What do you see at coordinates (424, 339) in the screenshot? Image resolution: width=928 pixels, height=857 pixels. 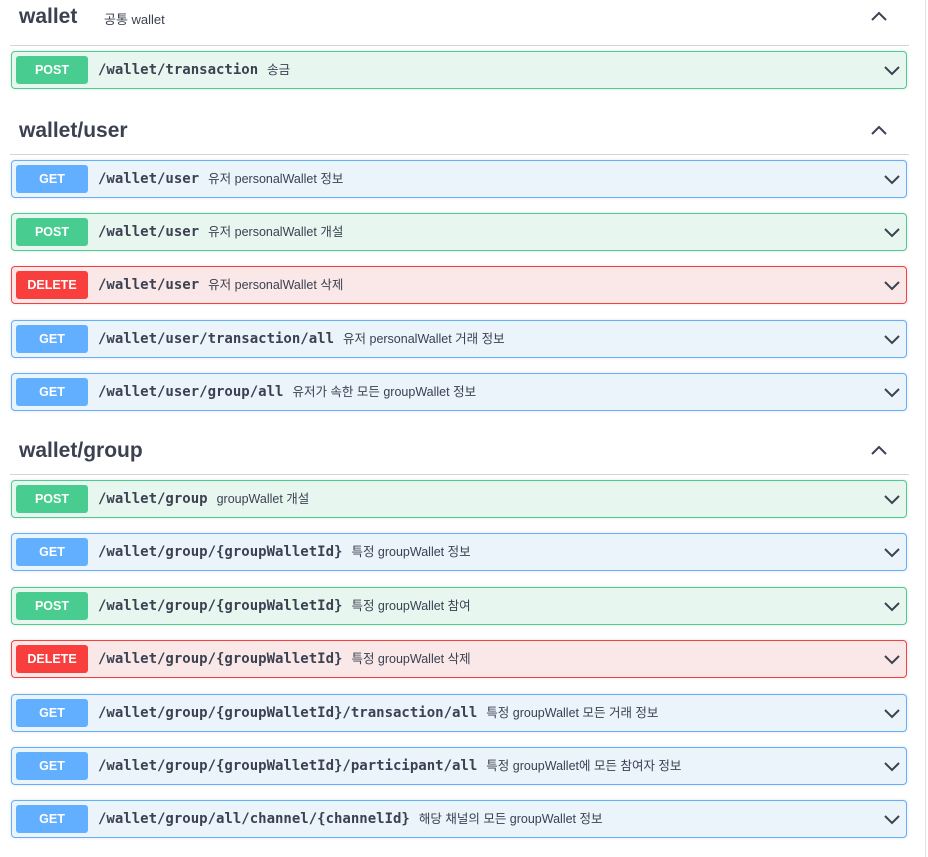 I see `operation-summary: 유저 personalWallet 거래 정보` at bounding box center [424, 339].